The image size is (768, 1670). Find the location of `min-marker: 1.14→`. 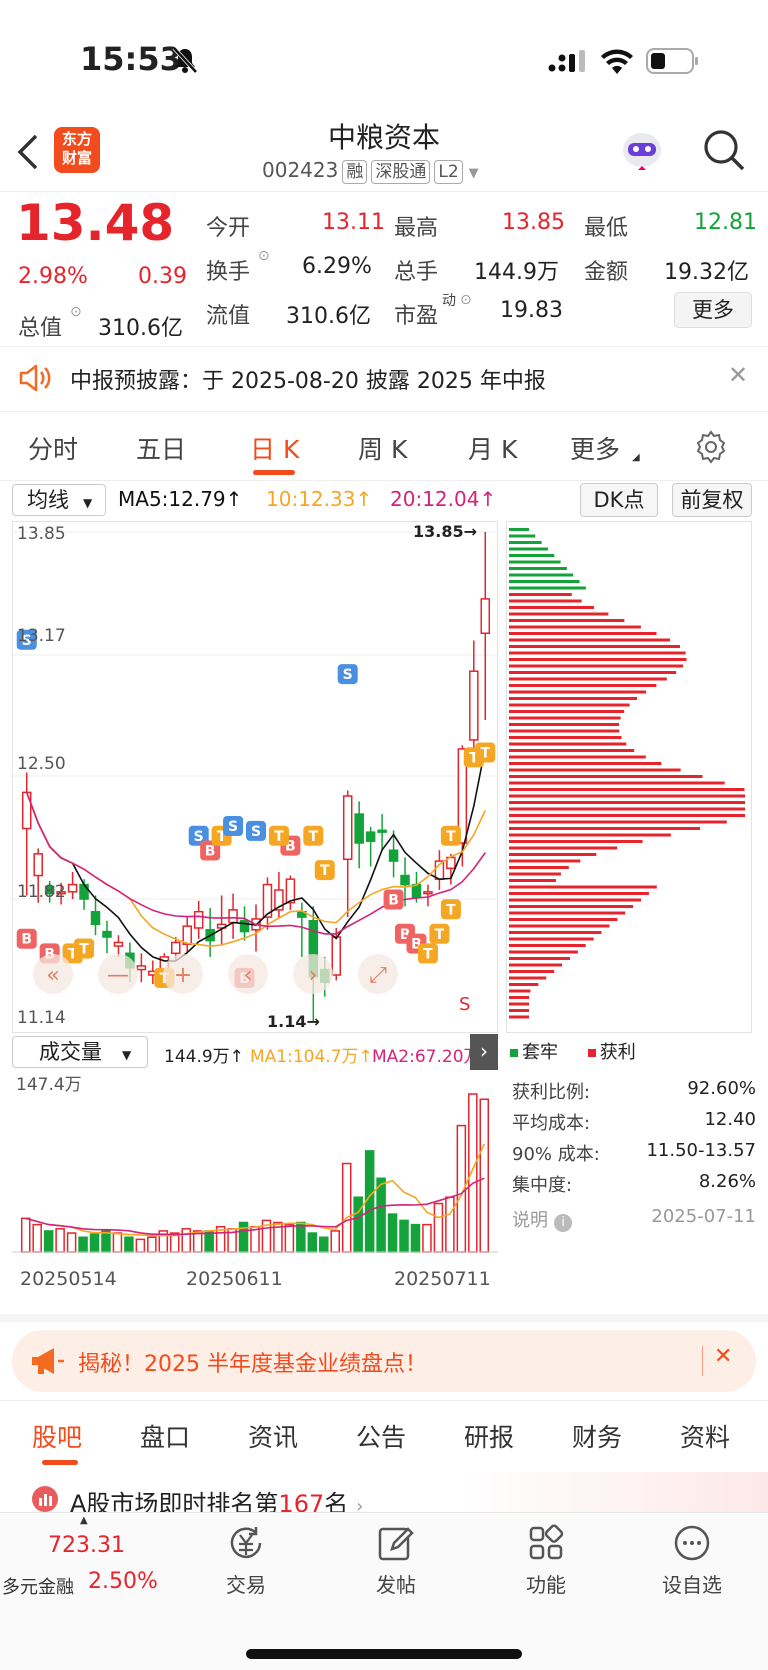

min-marker: 1.14→ is located at coordinates (293, 1021).